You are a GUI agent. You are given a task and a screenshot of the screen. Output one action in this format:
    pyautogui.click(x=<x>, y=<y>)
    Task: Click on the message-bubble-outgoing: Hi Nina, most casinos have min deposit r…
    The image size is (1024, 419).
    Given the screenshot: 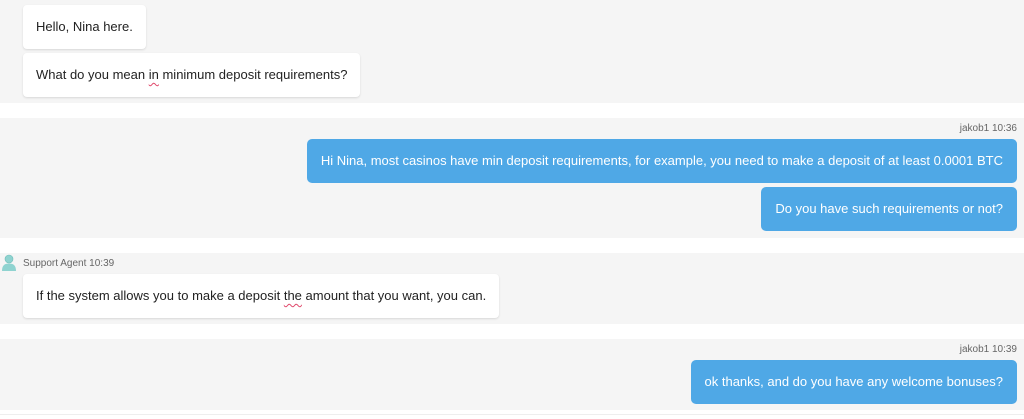 What is the action you would take?
    pyautogui.click(x=661, y=161)
    